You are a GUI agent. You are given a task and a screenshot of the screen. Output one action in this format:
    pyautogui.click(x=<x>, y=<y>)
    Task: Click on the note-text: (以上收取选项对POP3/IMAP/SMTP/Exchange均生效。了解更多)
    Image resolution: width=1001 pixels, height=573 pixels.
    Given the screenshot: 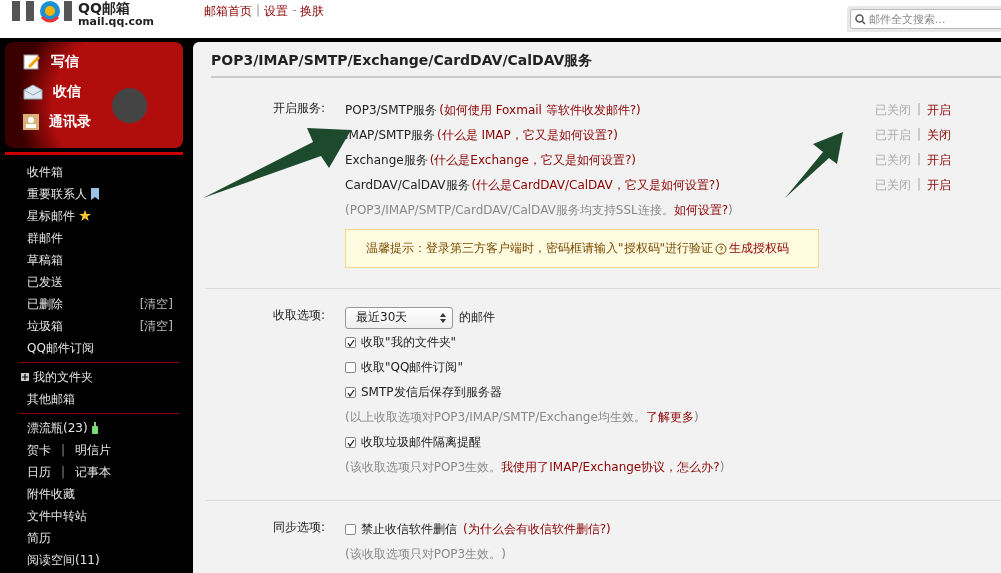 What is the action you would take?
    pyautogui.click(x=522, y=417)
    